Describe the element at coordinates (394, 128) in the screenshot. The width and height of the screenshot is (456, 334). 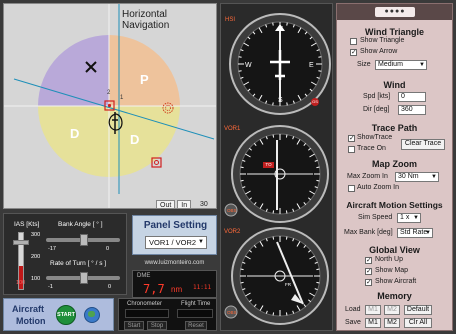
I see `trace-path-title: Trace Path` at that location.